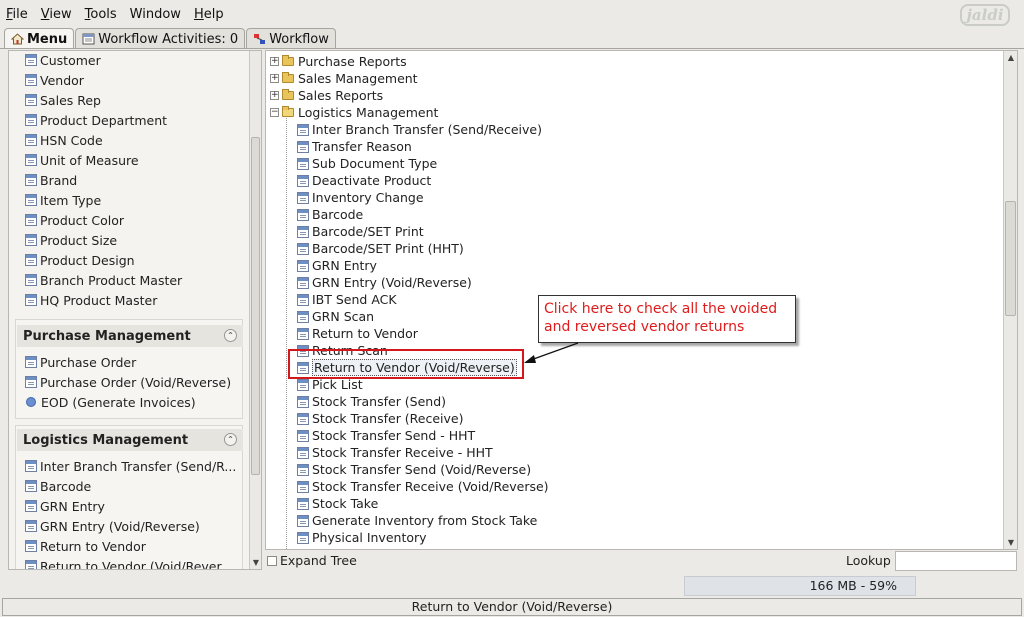  I want to click on tree-item: IBT Send ACK, so click(347, 299).